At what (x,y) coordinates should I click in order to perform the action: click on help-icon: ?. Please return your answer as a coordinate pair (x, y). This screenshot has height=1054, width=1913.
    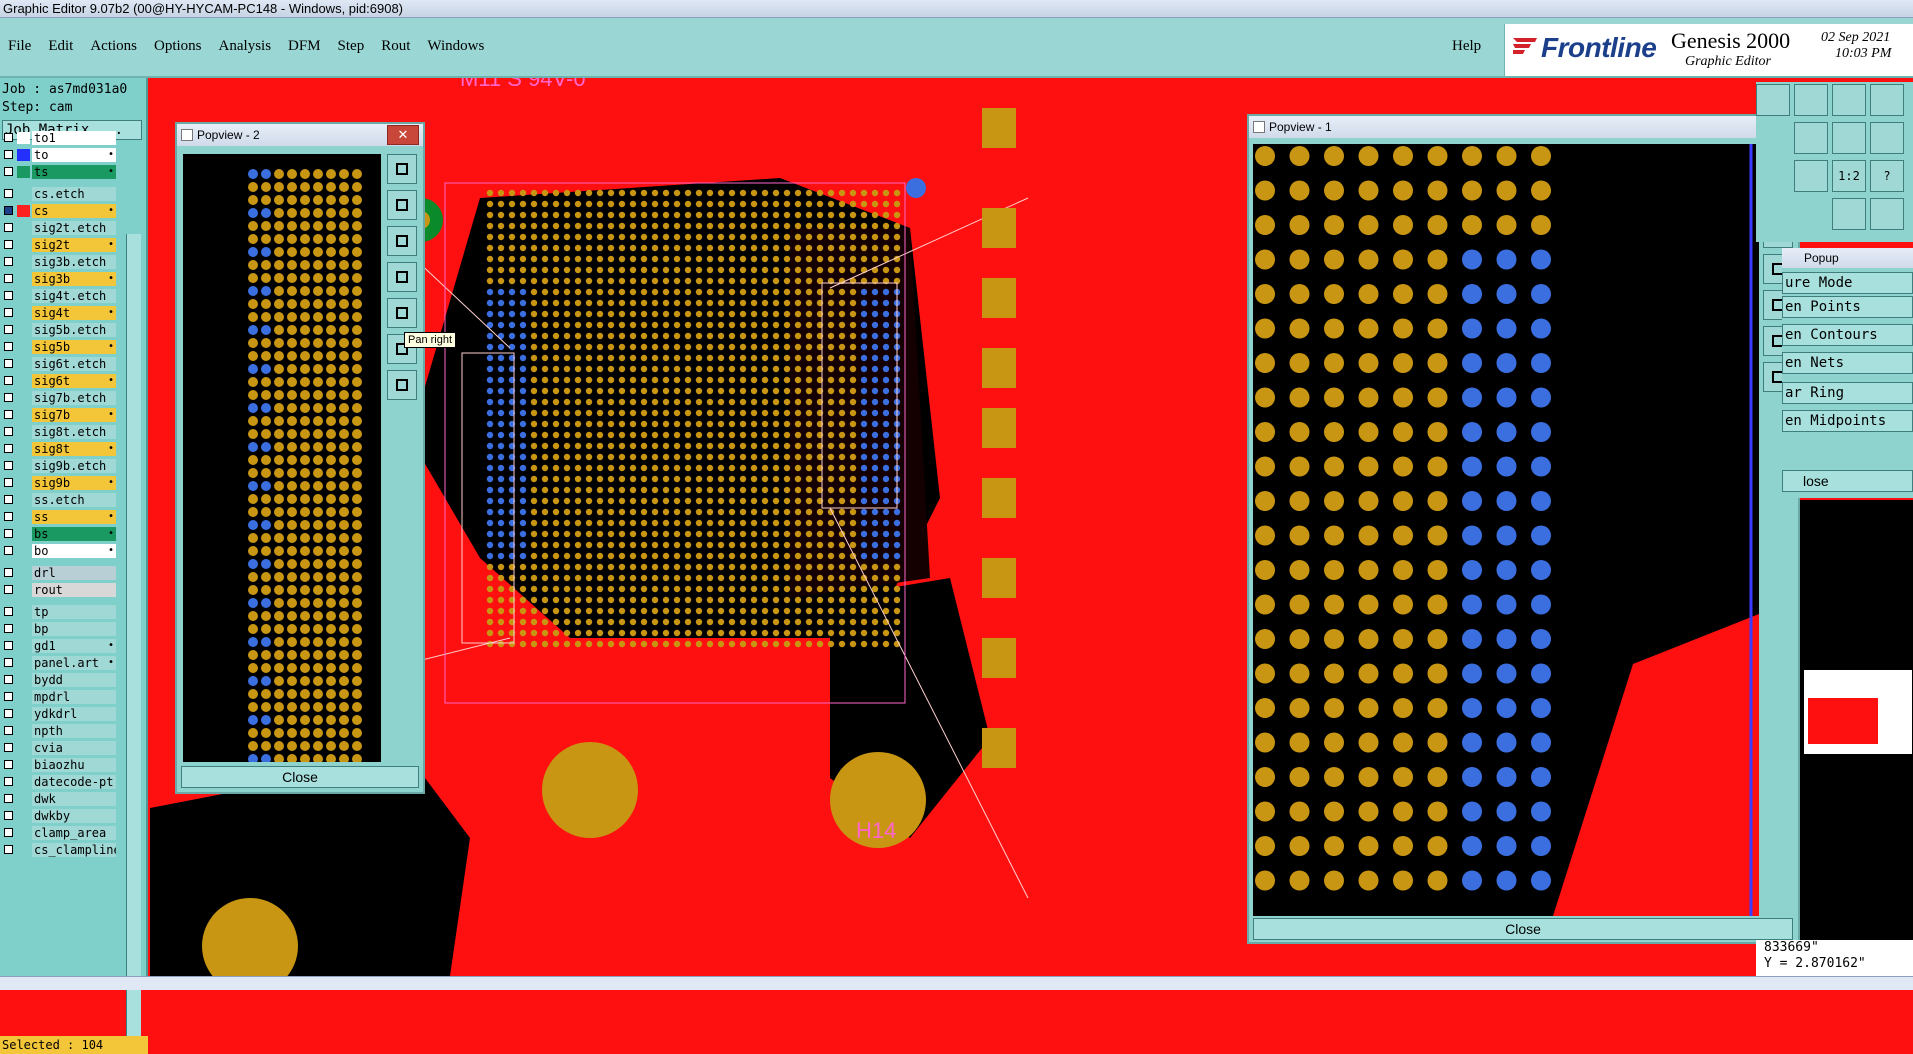
    Looking at the image, I should click on (1887, 176).